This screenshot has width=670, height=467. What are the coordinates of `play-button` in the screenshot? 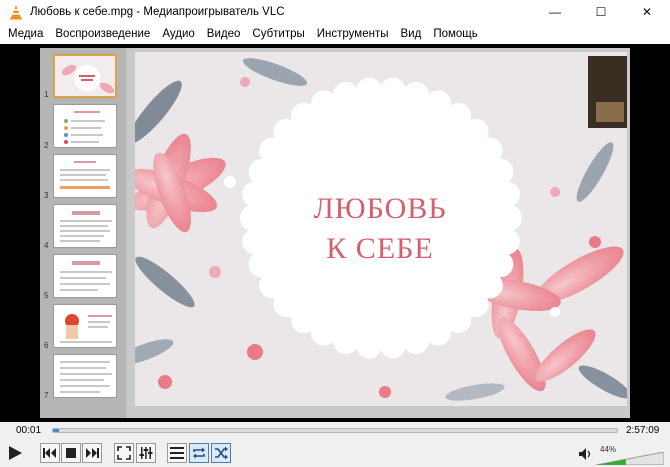 It's located at (15, 453).